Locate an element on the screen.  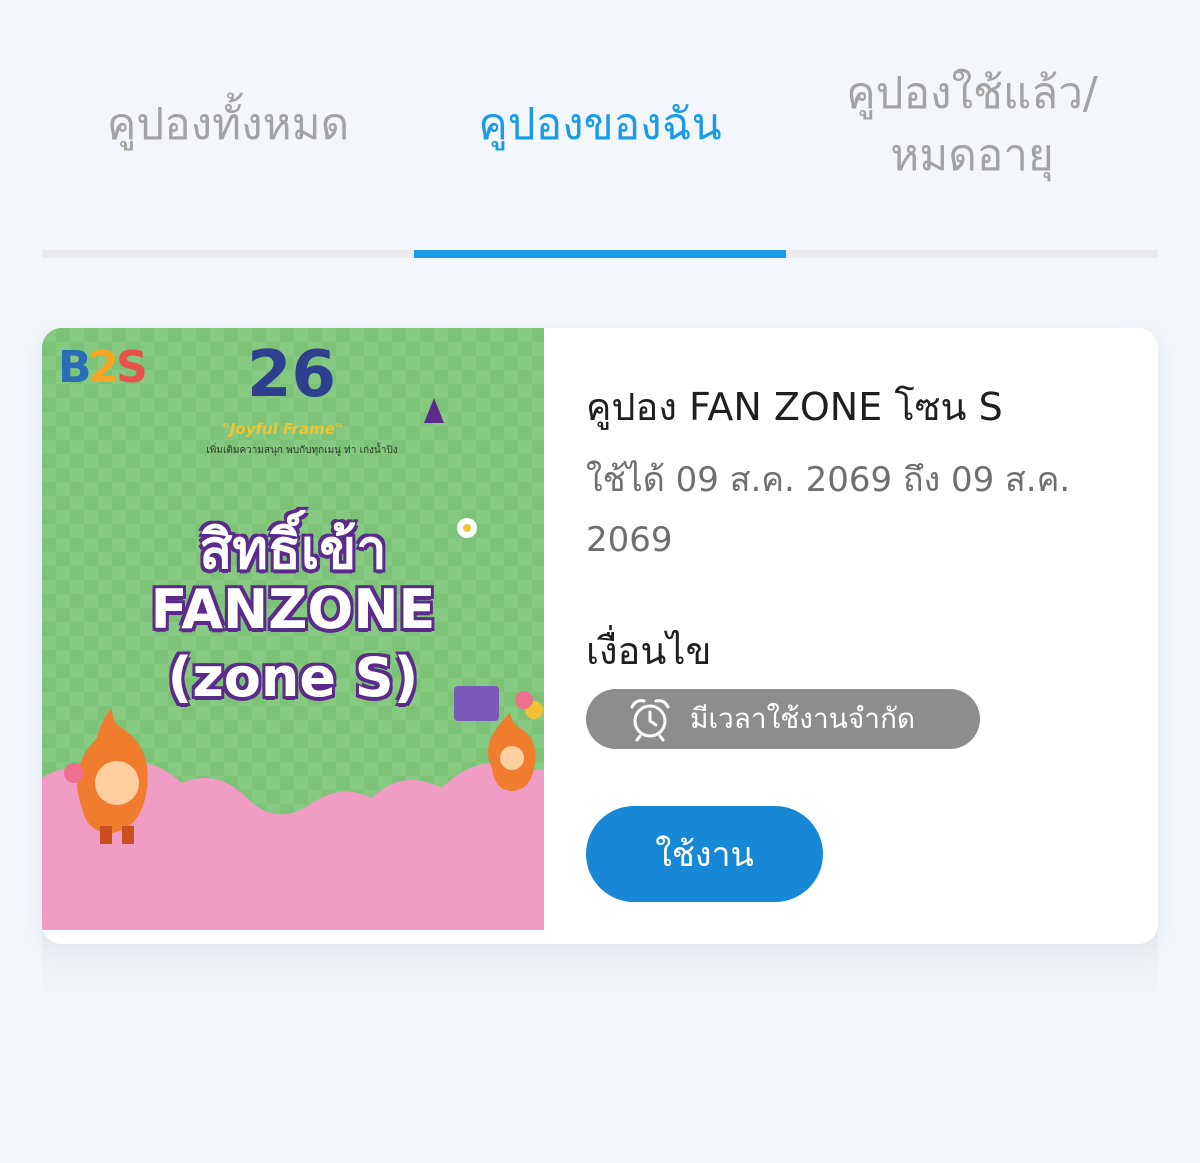
coupon-title: คูปอง FAN ZONE โซน S is located at coordinates (794, 407).